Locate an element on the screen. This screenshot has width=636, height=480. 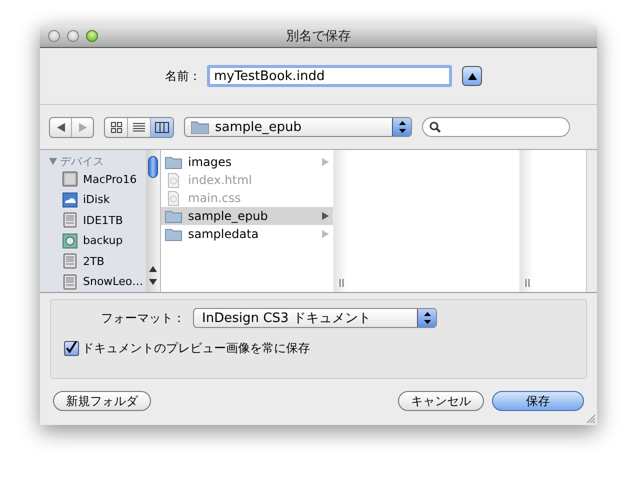
location-value: sample_epub is located at coordinates (258, 127).